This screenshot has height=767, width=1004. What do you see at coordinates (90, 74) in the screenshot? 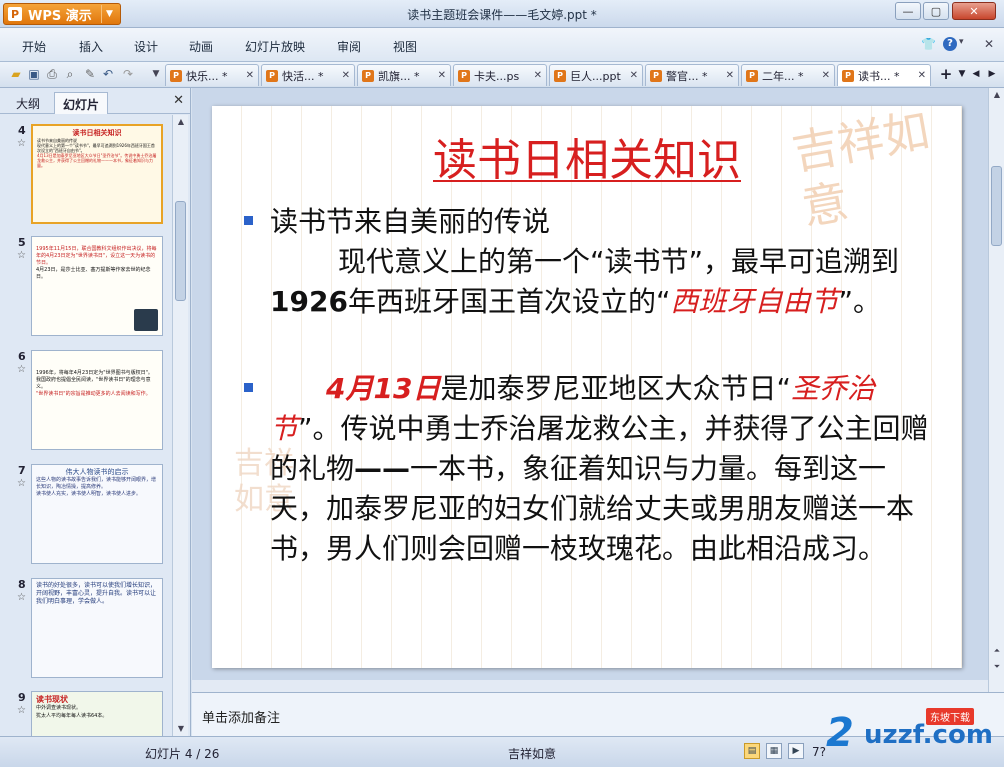
I see `format-painter-icon: ✎` at bounding box center [90, 74].